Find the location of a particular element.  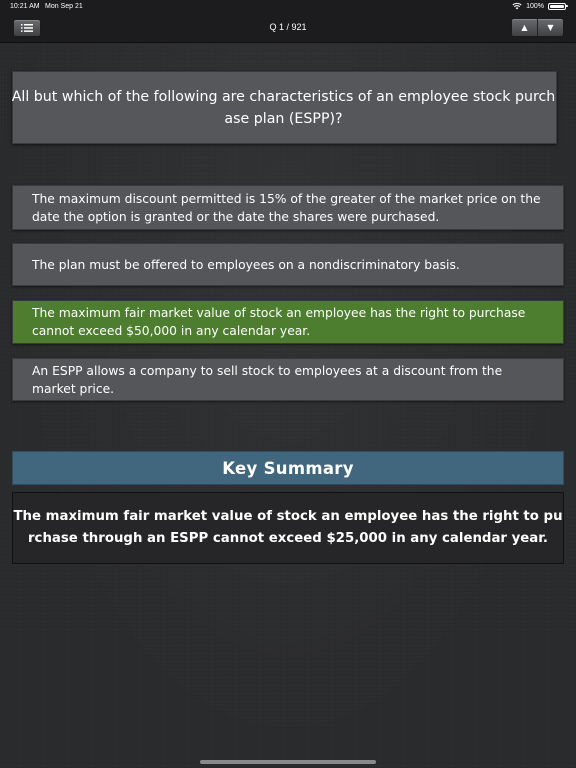

previous-question-button: ▲ is located at coordinates (524, 27).